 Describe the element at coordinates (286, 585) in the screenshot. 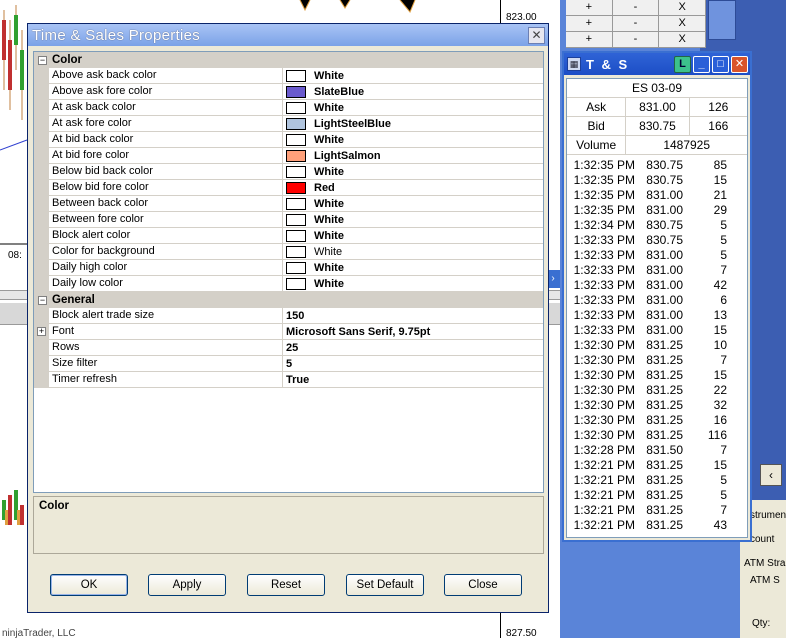

I see `reset-button: Reset` at that location.